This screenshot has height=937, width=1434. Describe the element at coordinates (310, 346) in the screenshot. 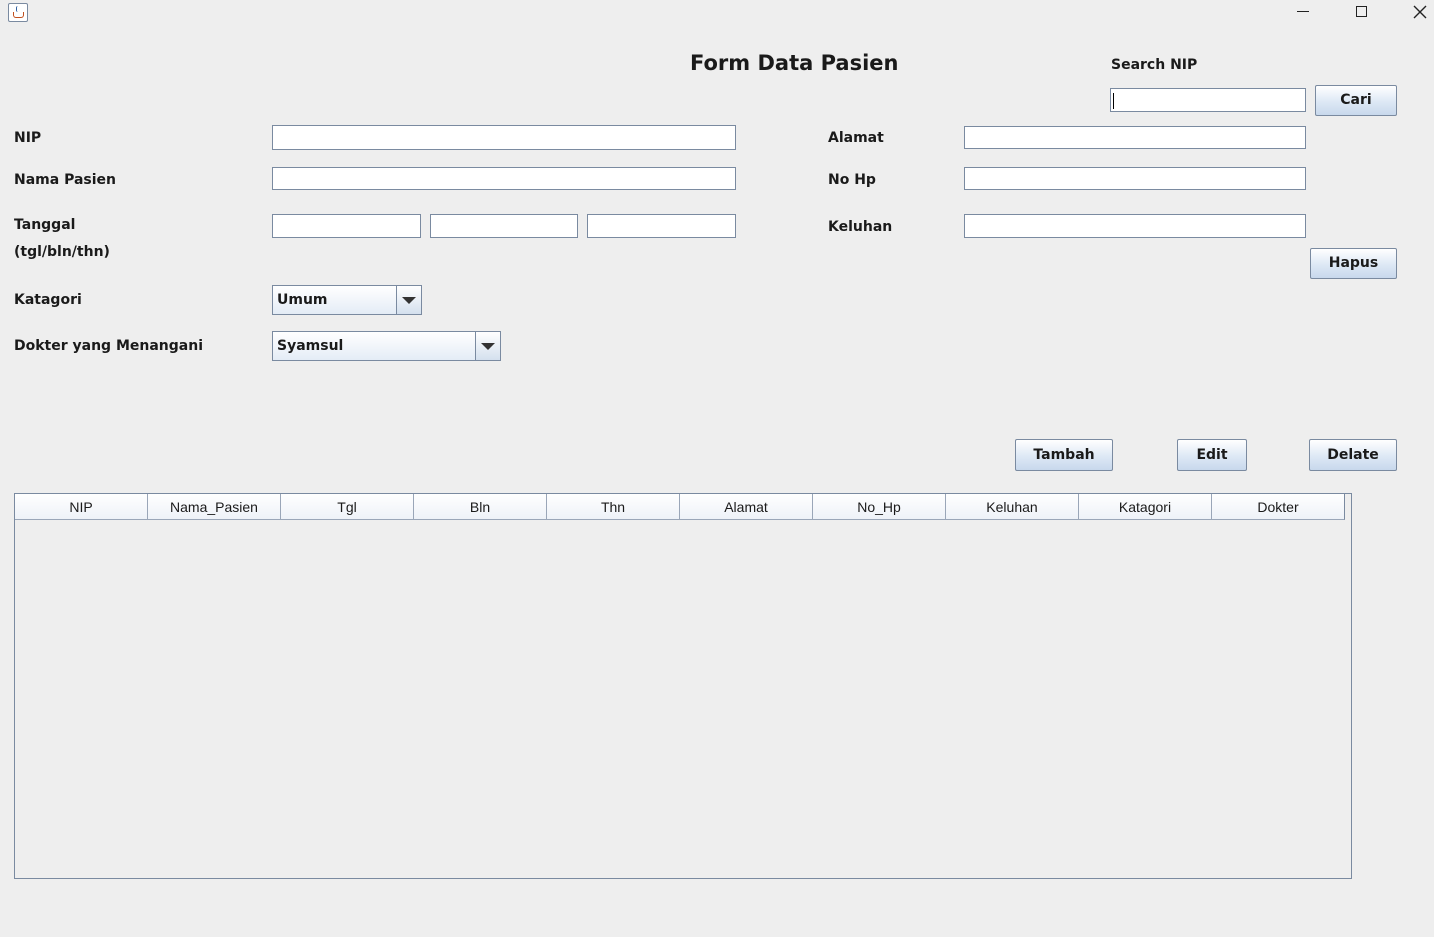

I see `dokter-selected-value: Syamsul` at that location.